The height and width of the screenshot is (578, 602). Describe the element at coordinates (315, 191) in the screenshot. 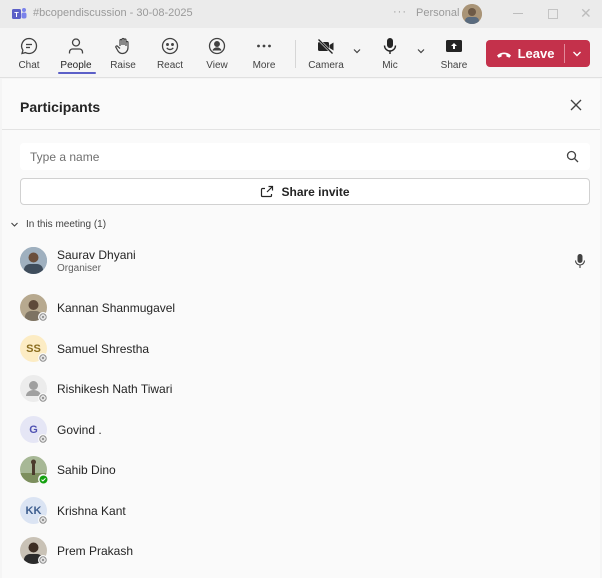

I see `share-invite-label: Share invite` at that location.